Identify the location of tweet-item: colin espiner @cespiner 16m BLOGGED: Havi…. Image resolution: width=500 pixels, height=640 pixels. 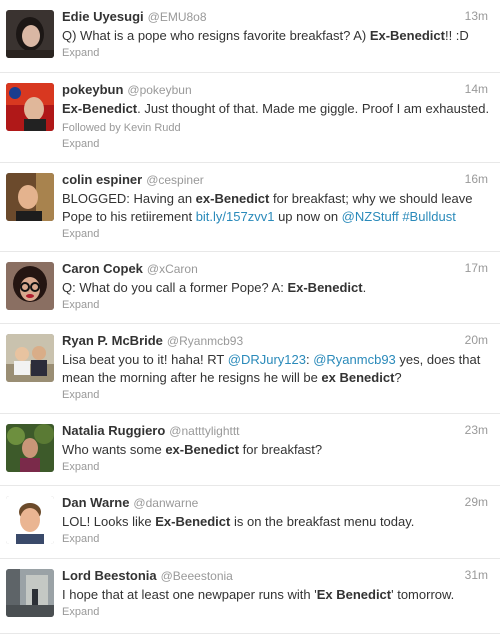
(250, 207).